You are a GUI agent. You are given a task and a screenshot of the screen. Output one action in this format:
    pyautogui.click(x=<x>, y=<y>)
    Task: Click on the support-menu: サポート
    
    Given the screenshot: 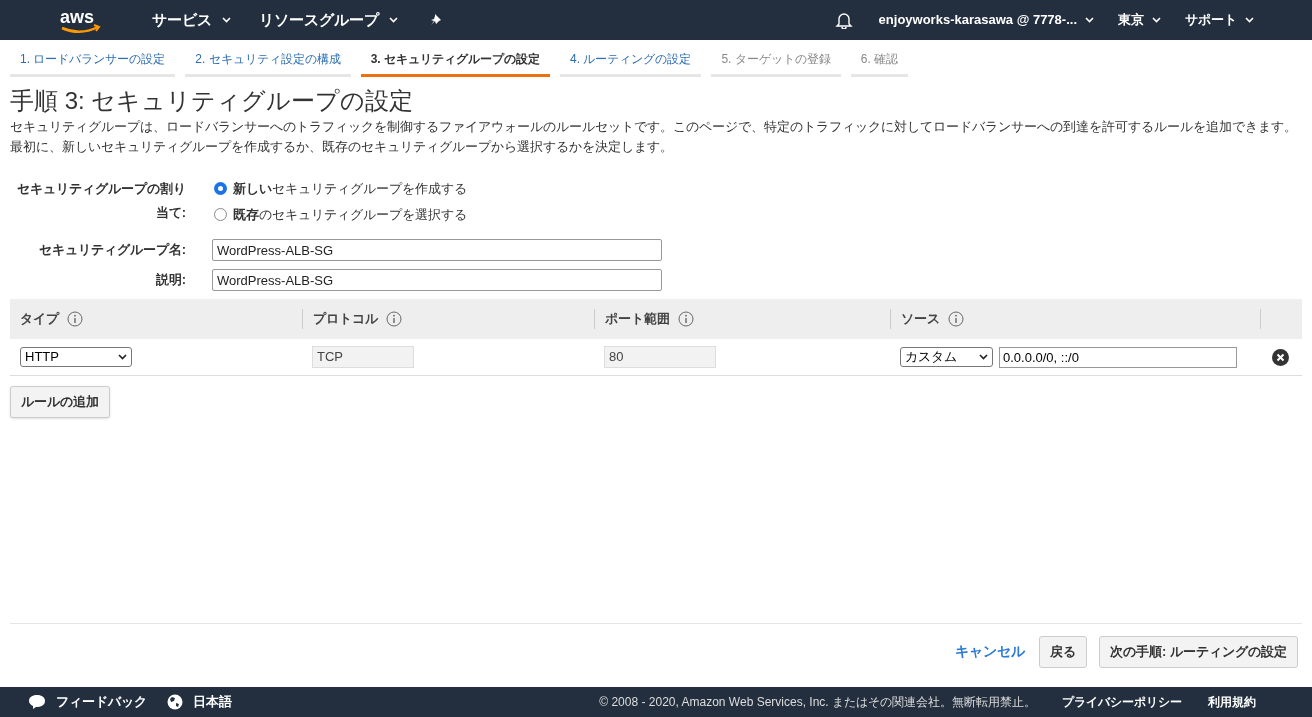 What is the action you would take?
    pyautogui.click(x=1219, y=20)
    